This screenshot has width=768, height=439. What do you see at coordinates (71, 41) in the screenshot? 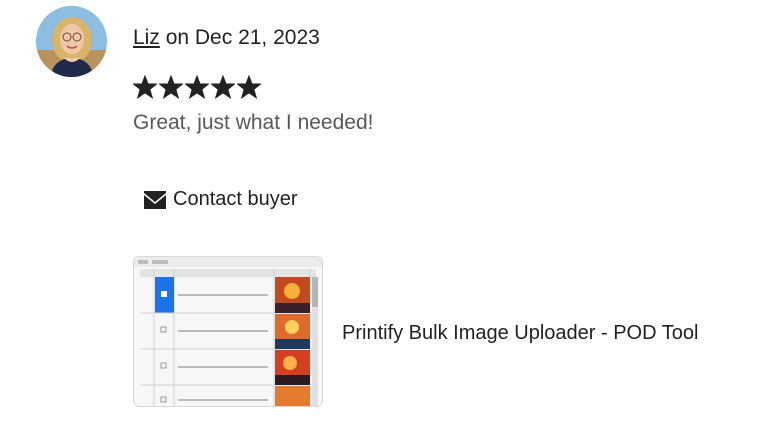
I see `reviewer-avatar` at bounding box center [71, 41].